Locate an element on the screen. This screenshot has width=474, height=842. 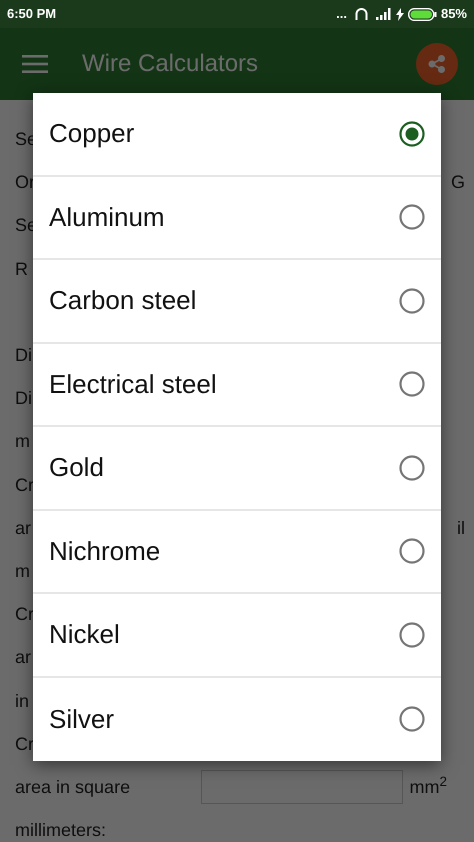
share-icon is located at coordinates (437, 64).